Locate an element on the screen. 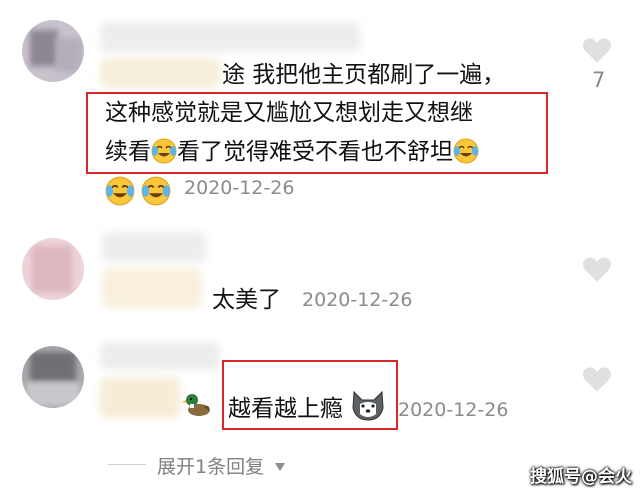 This screenshot has height=491, width=640. reaction-emojis is located at coordinates (140, 190).